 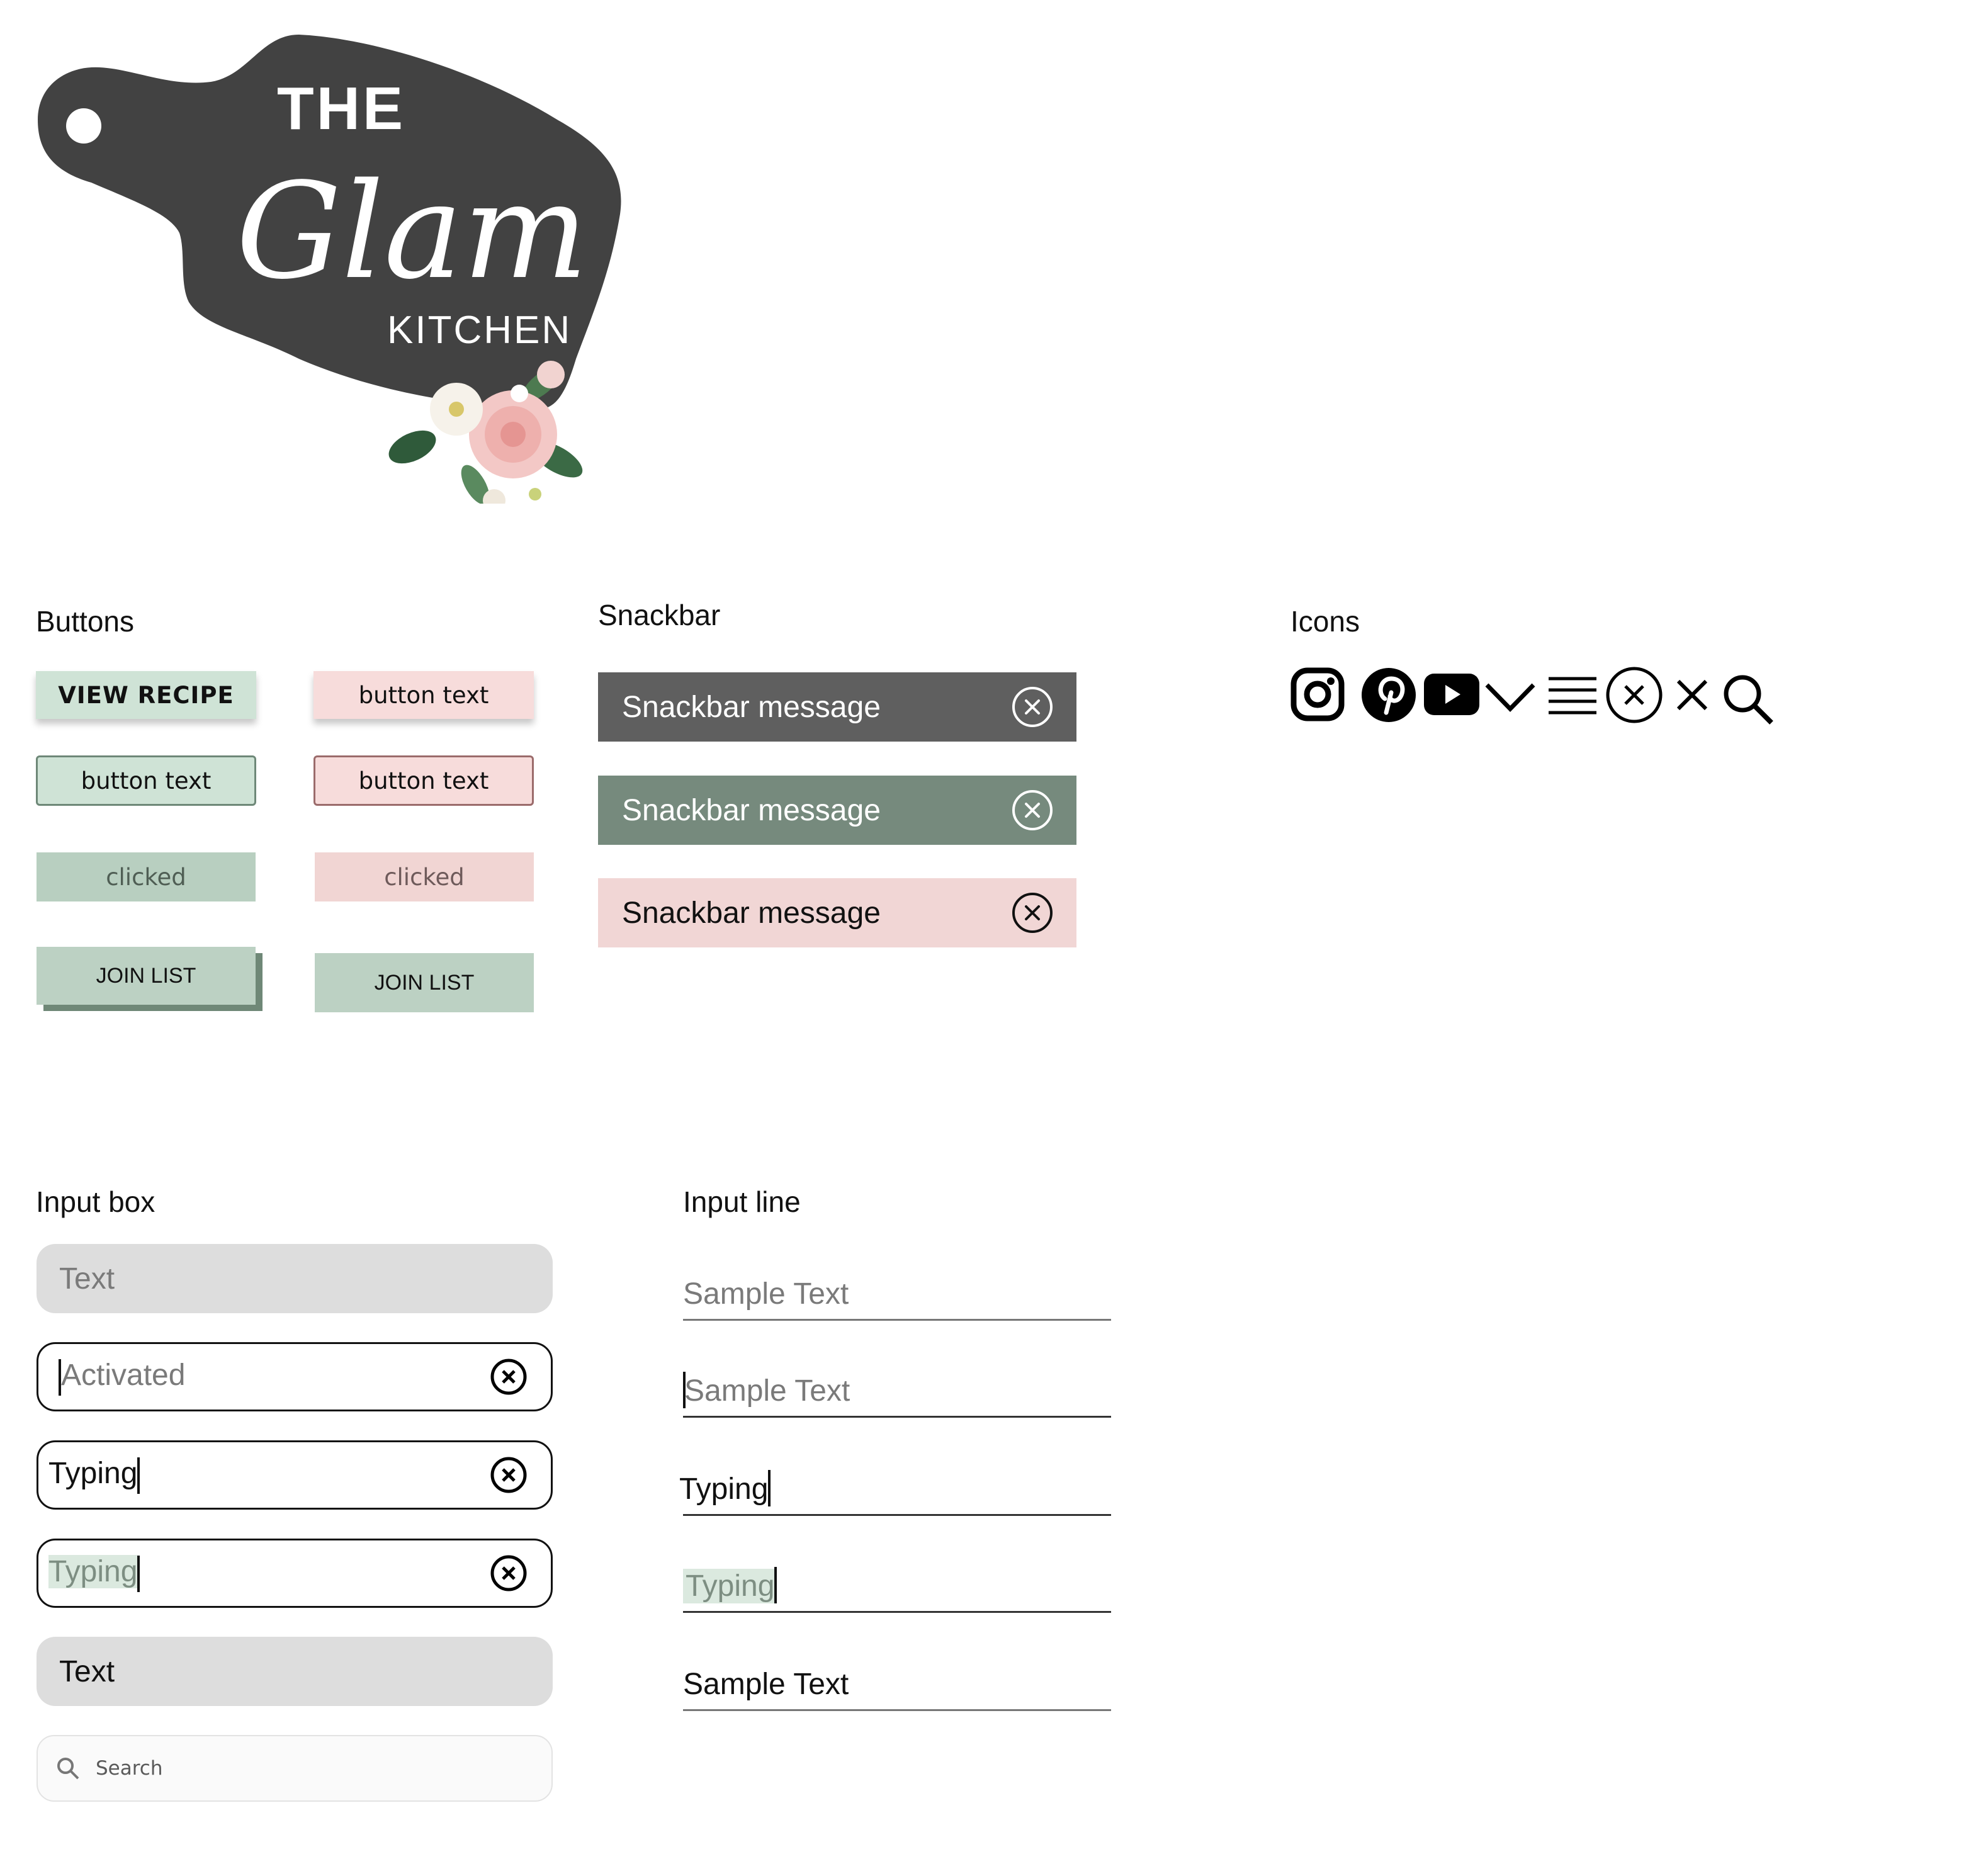 What do you see at coordinates (659, 615) in the screenshot?
I see `snackbar-heading: Snackbar` at bounding box center [659, 615].